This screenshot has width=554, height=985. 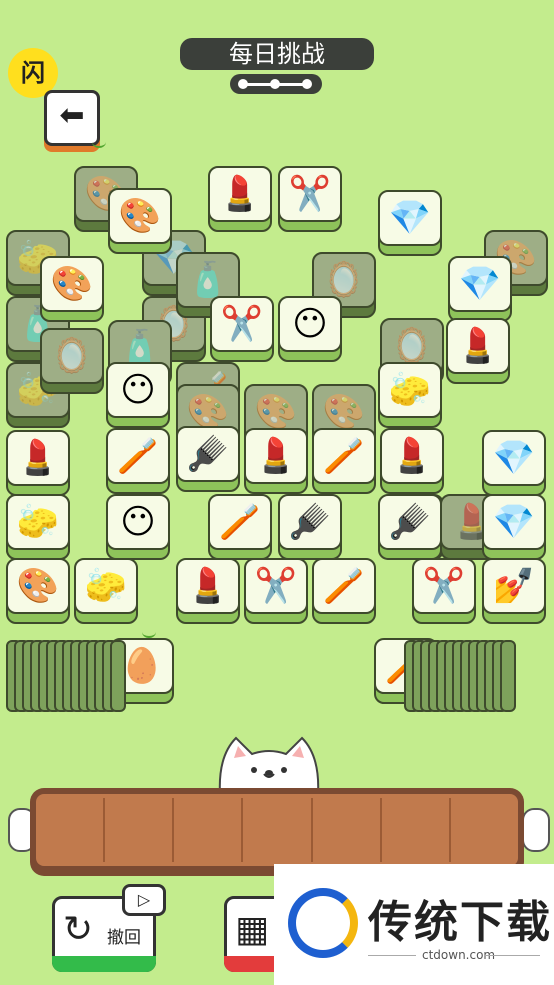 I want to click on nail-icon: 💅, so click(x=514, y=586).